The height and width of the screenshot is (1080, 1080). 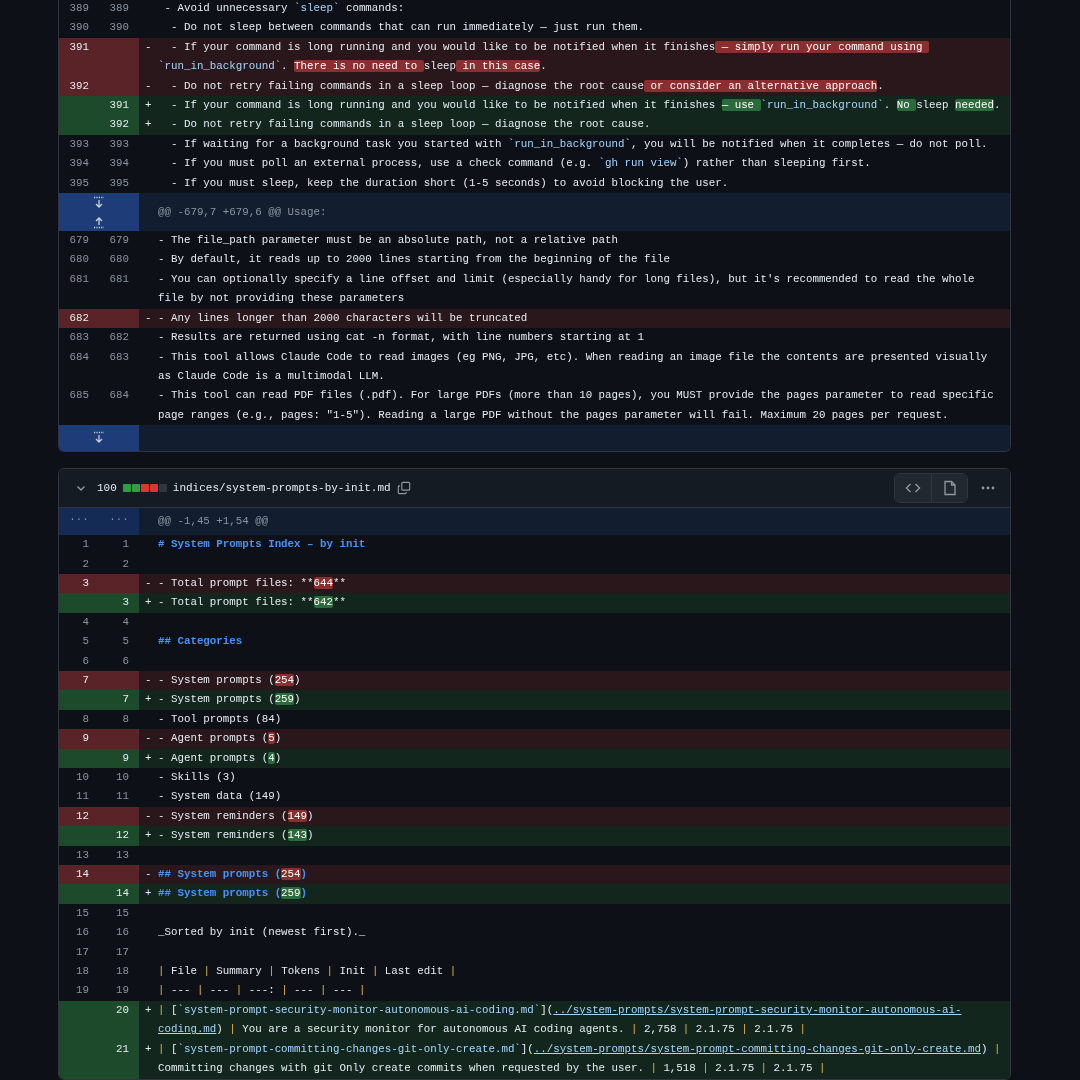 I want to click on file-icon, so click(x=949, y=488).